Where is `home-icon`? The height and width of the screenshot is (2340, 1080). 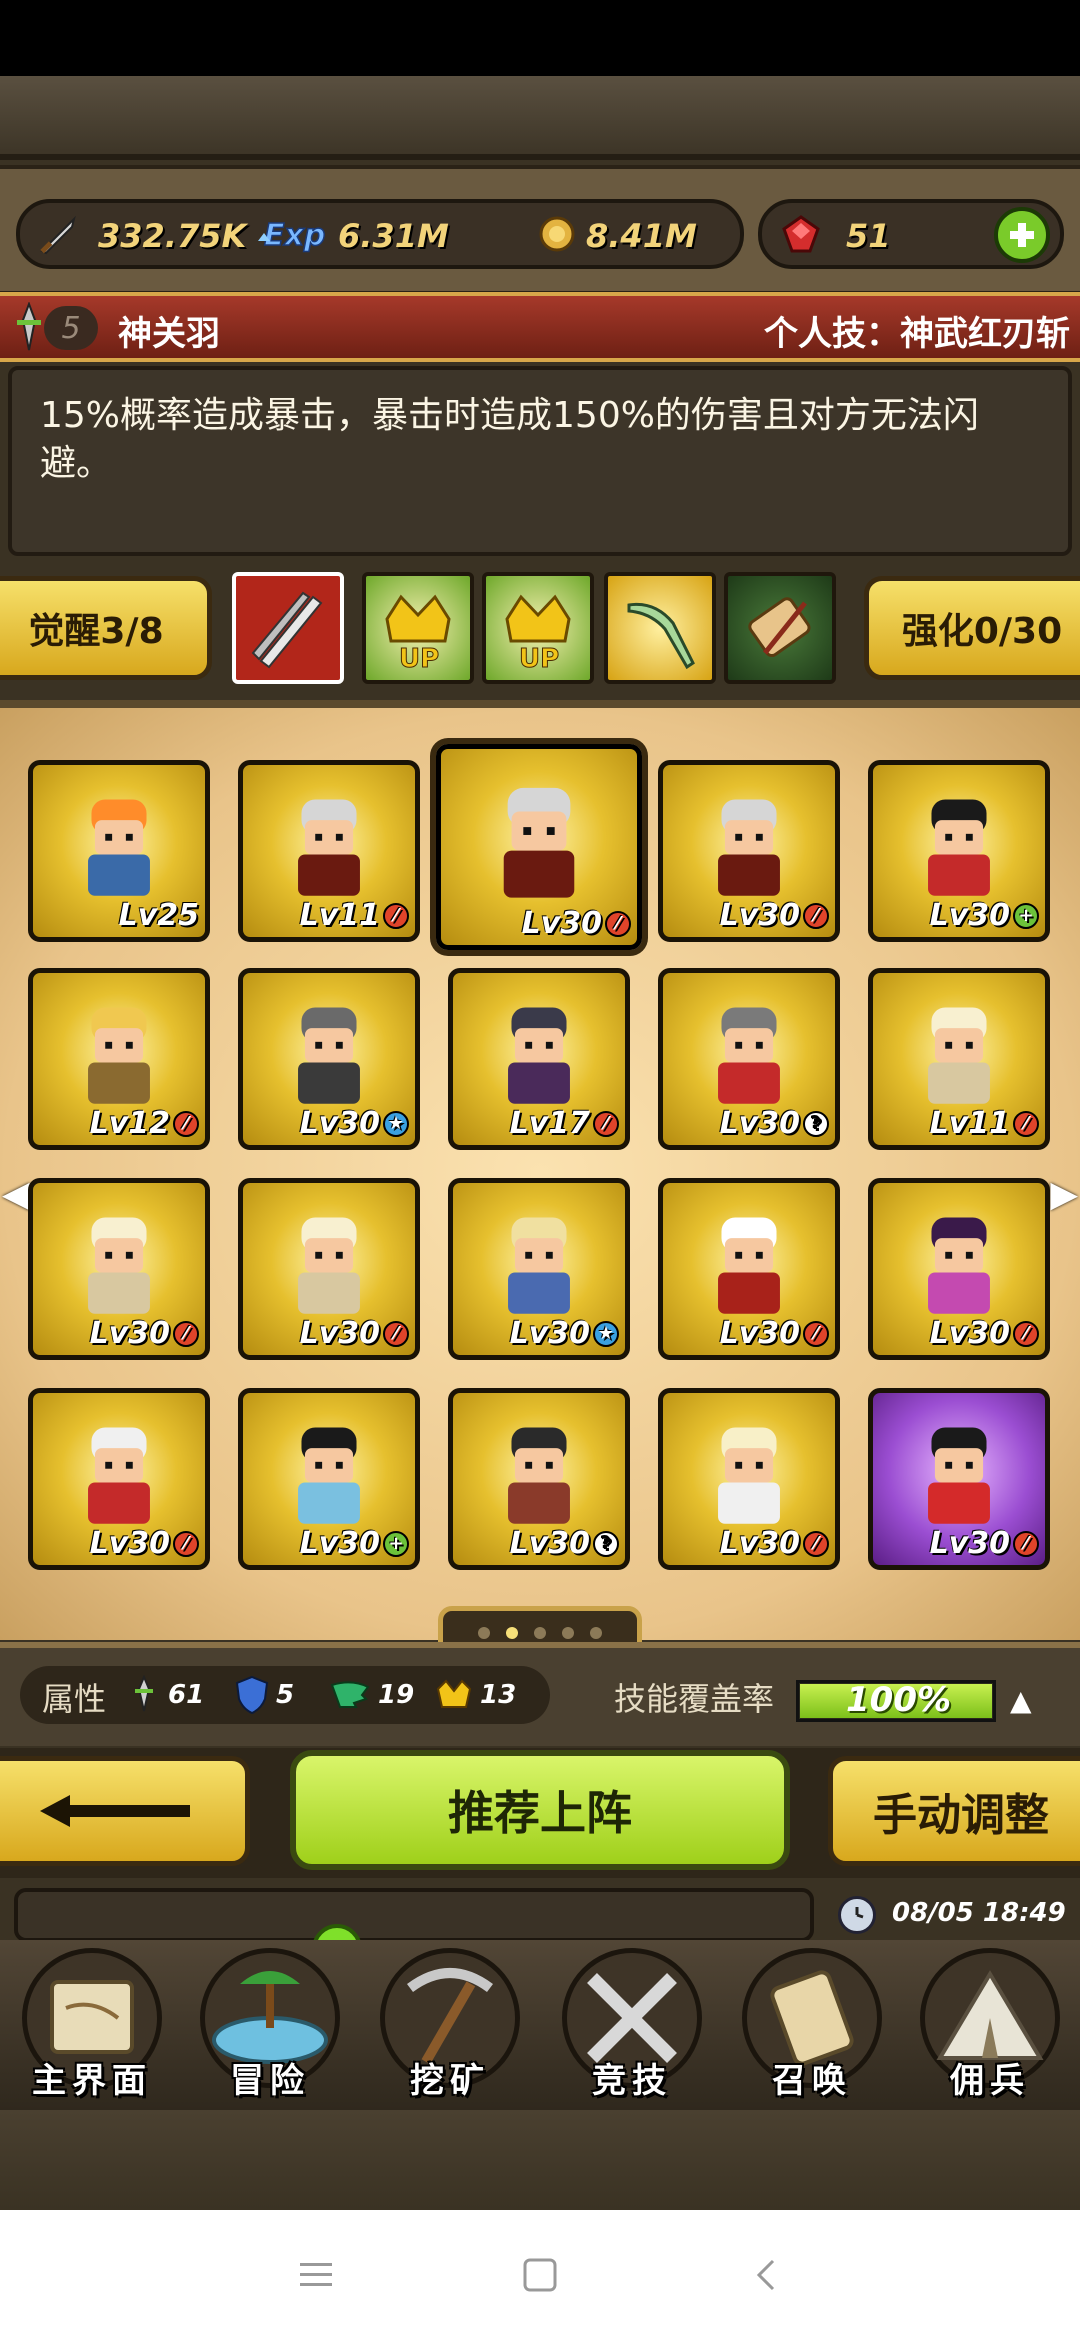 home-icon is located at coordinates (540, 2275).